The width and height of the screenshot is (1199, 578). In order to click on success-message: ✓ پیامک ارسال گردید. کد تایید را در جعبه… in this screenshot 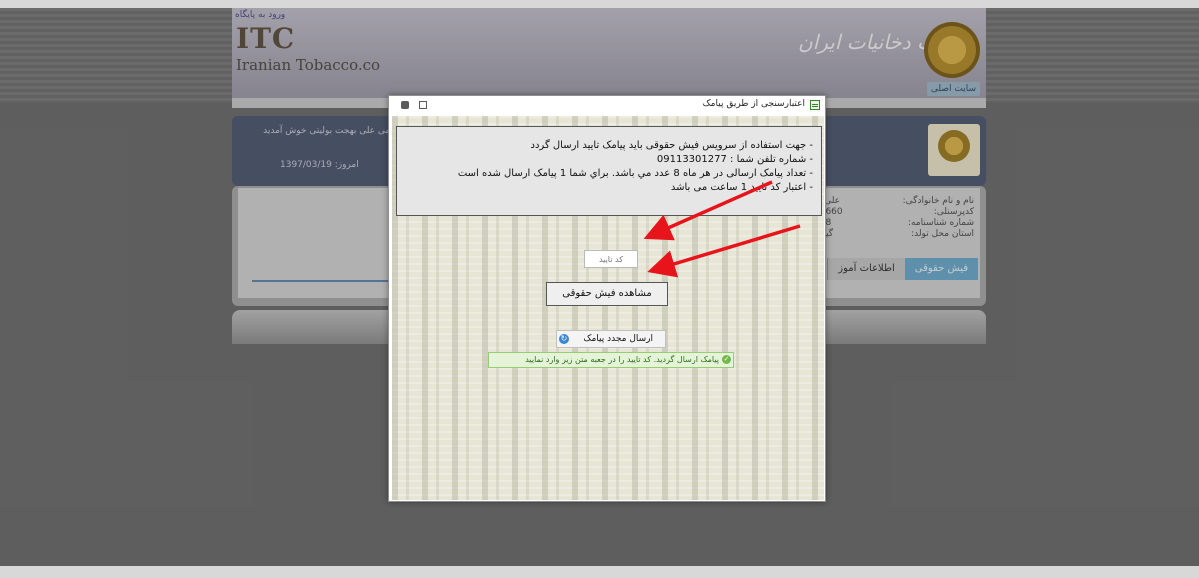, I will do `click(611, 360)`.